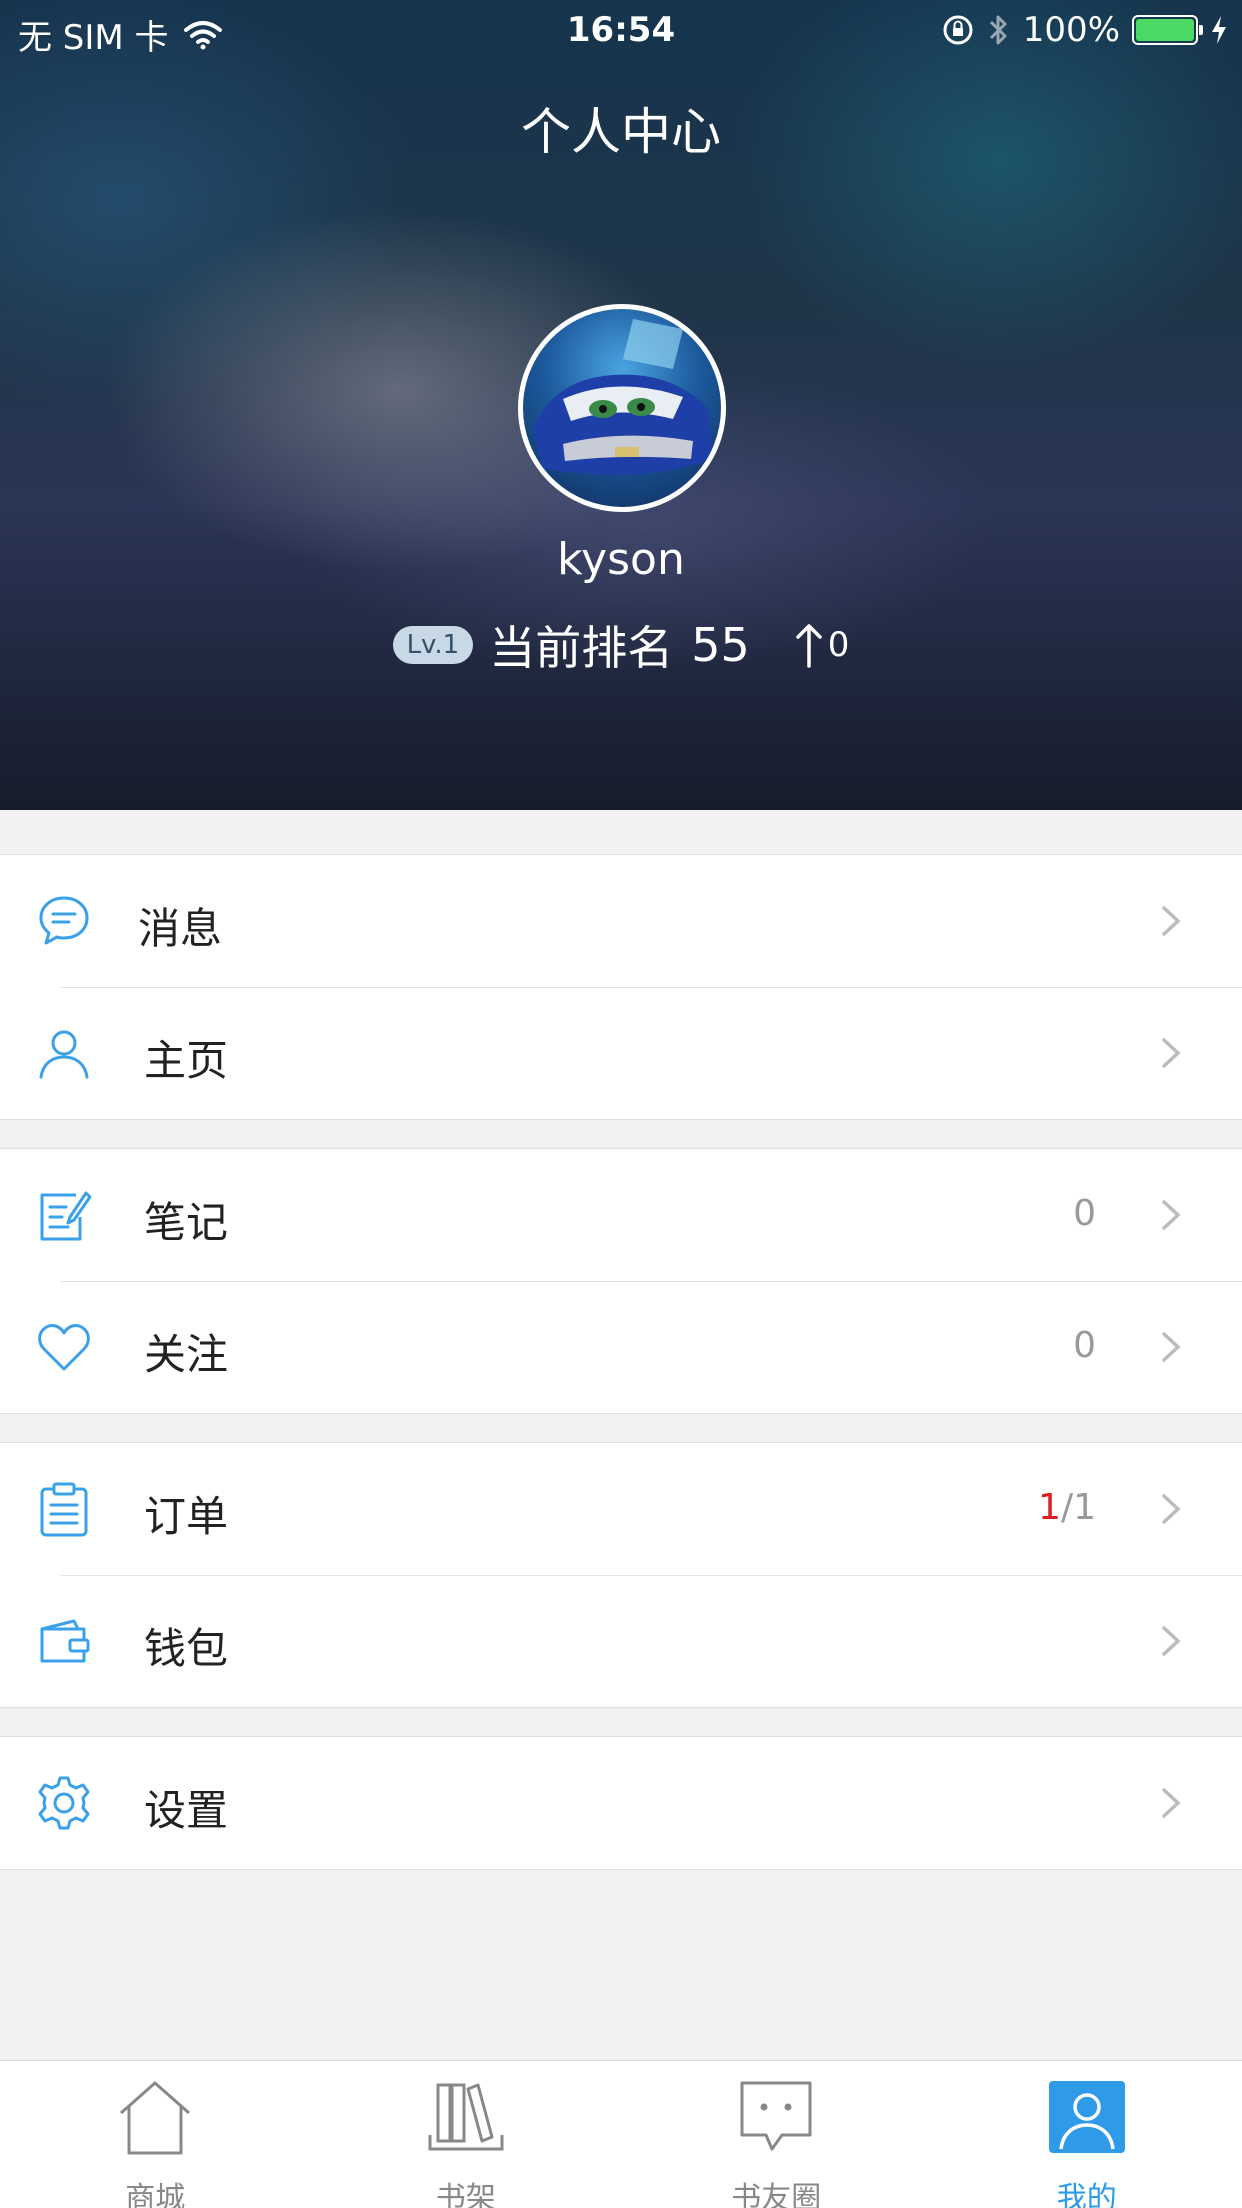 The width and height of the screenshot is (1242, 2208). Describe the element at coordinates (155, 2194) in the screenshot. I see `tab-label: 商城` at that location.